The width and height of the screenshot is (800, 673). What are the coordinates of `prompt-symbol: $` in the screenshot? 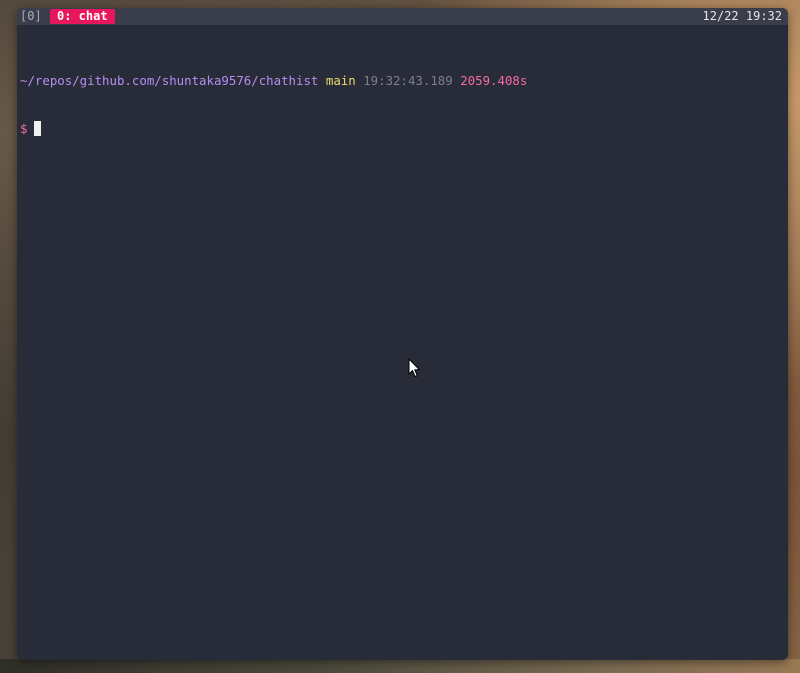 It's located at (24, 128).